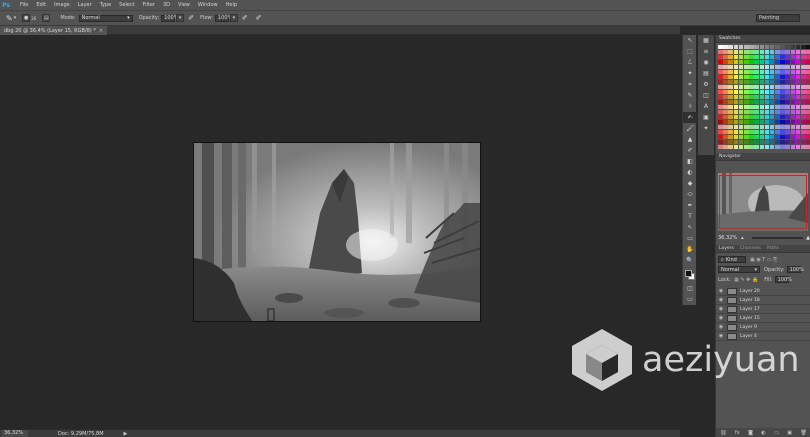 The height and width of the screenshot is (437, 810). Describe the element at coordinates (689, 276) in the screenshot. I see `color-chips` at that location.